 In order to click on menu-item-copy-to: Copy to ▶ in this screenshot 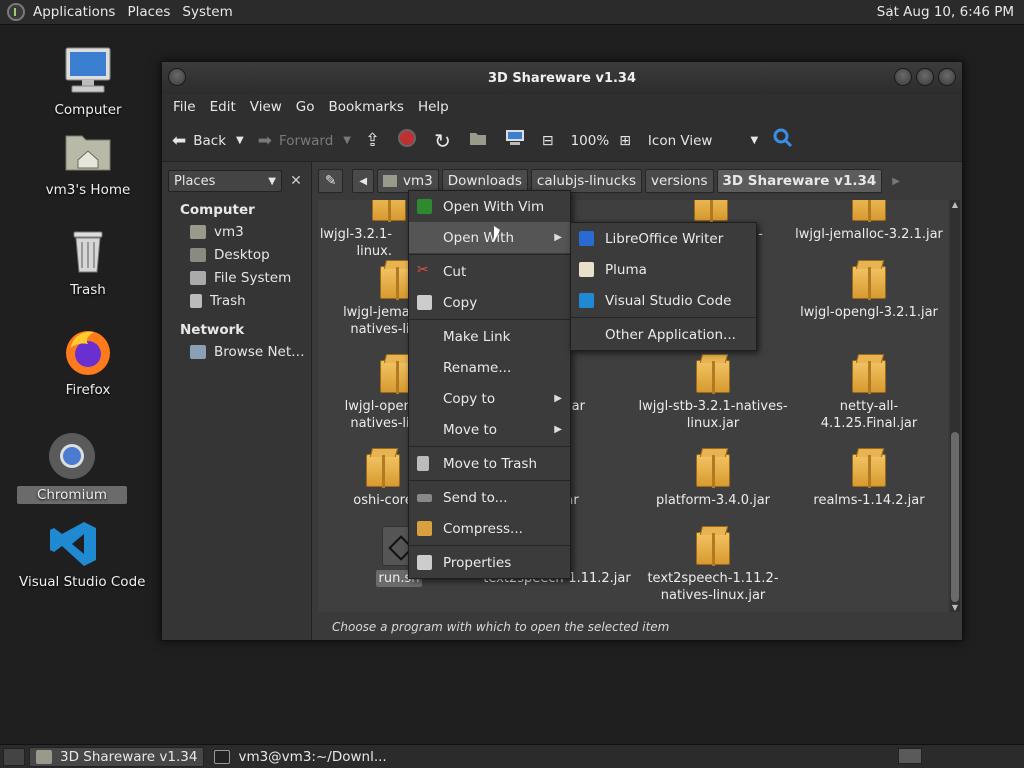, I will do `click(489, 398)`.